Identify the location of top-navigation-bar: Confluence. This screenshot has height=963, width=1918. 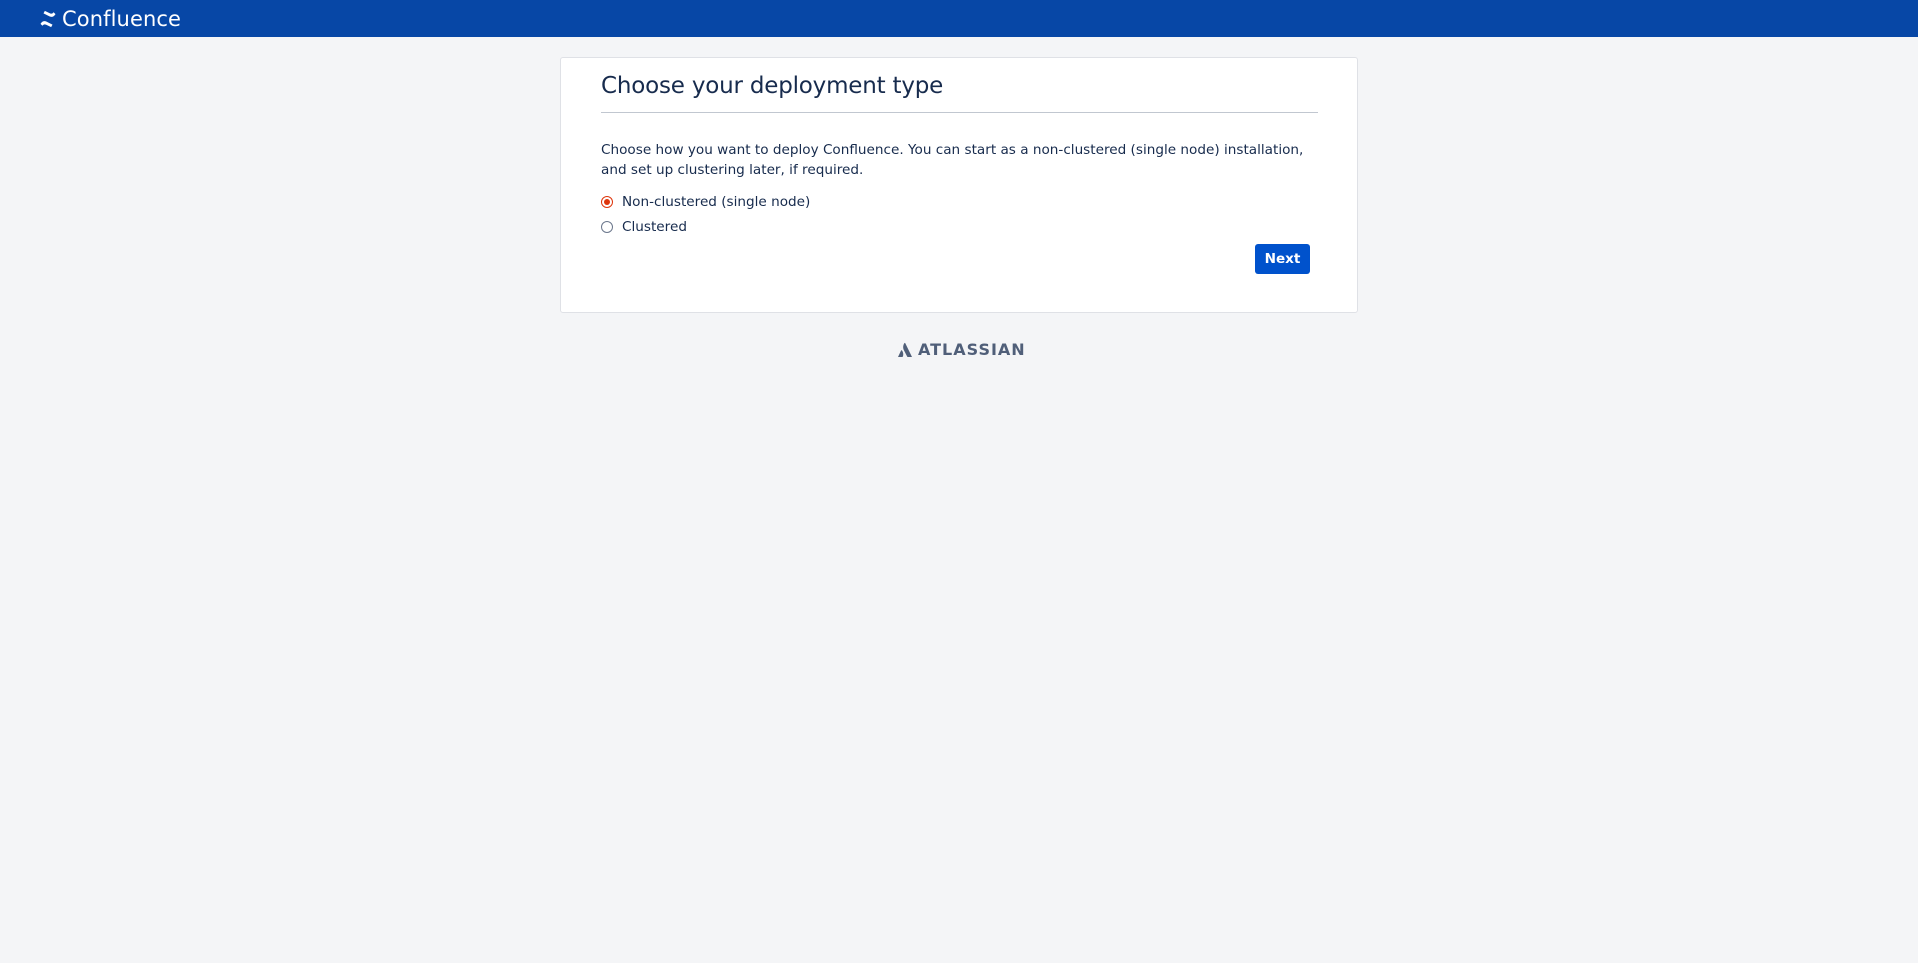
(959, 18).